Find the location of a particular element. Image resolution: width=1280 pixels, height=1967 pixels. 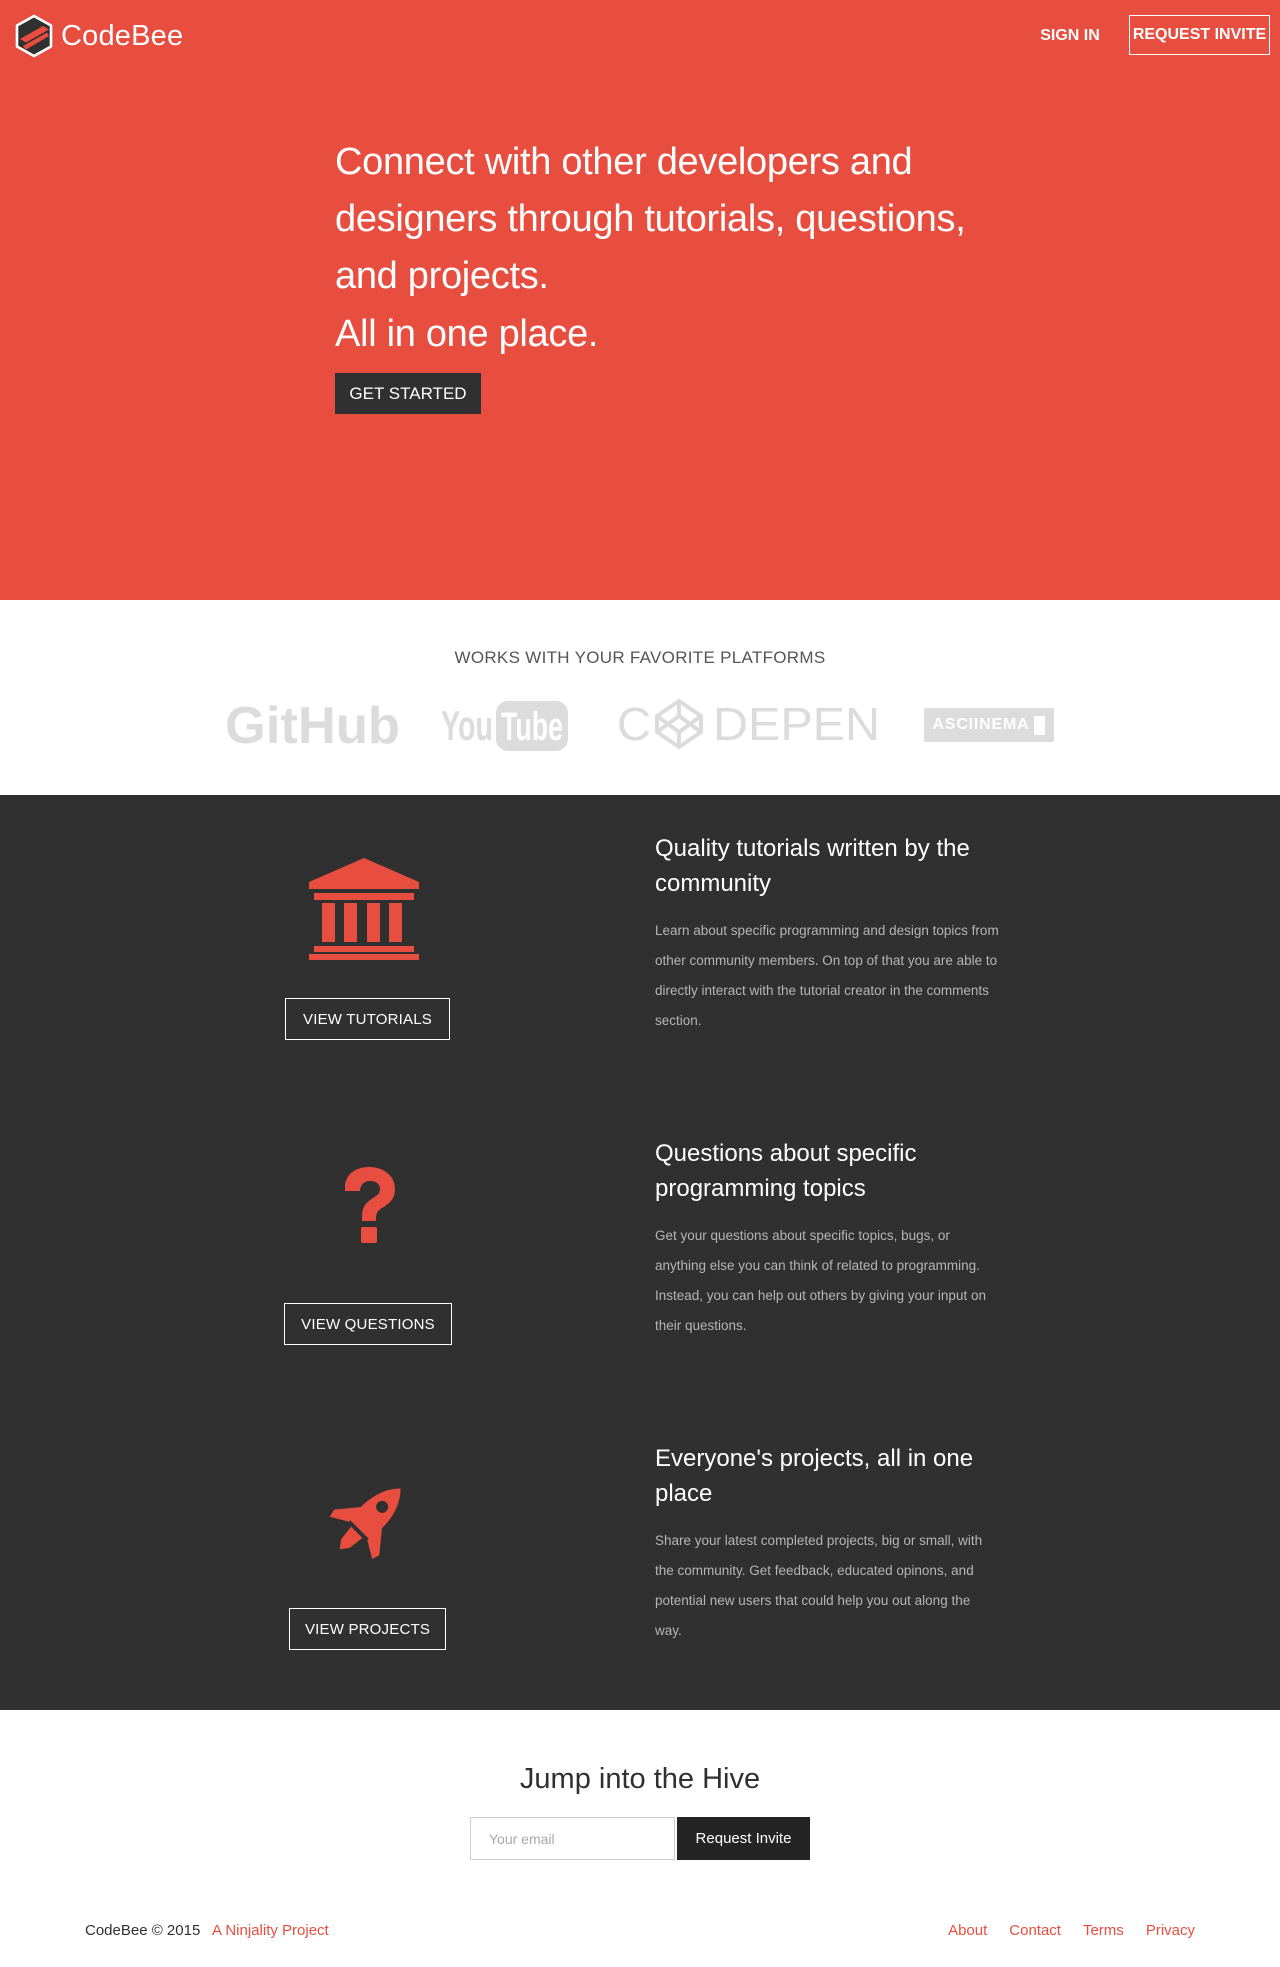

footer-copyright: CodeBee © 2015 is located at coordinates (143, 1930).